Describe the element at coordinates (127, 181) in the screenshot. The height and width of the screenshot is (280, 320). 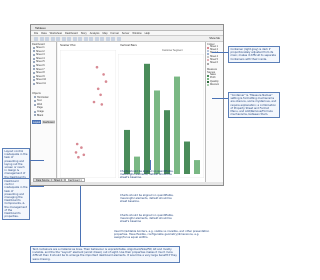
I see `status-bar: Data Source Sheet 1 Dashboard 1` at that location.